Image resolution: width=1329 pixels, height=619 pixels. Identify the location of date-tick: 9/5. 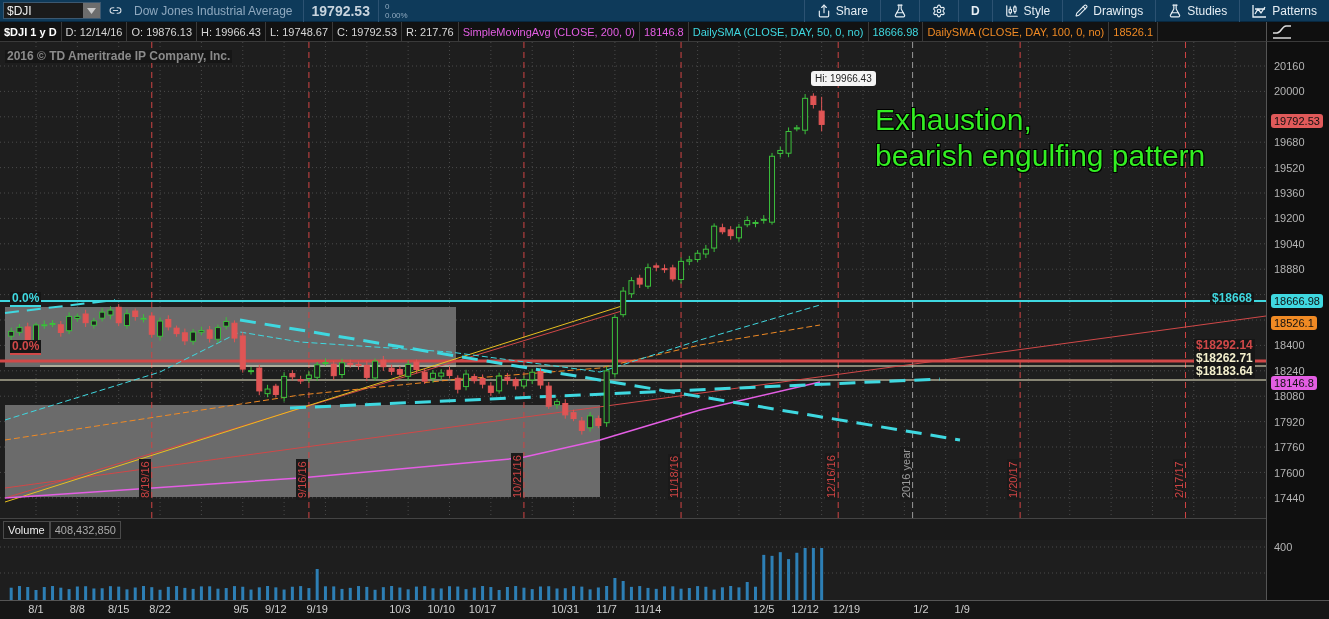
(241, 609).